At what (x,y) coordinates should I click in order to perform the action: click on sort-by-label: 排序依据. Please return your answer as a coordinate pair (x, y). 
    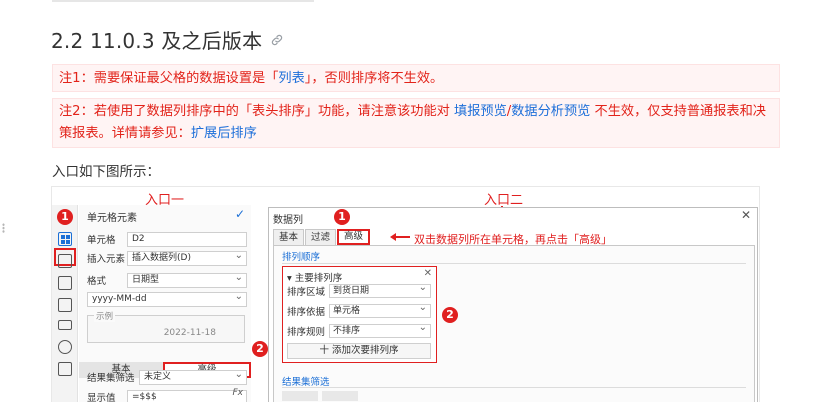
    Looking at the image, I should click on (306, 312).